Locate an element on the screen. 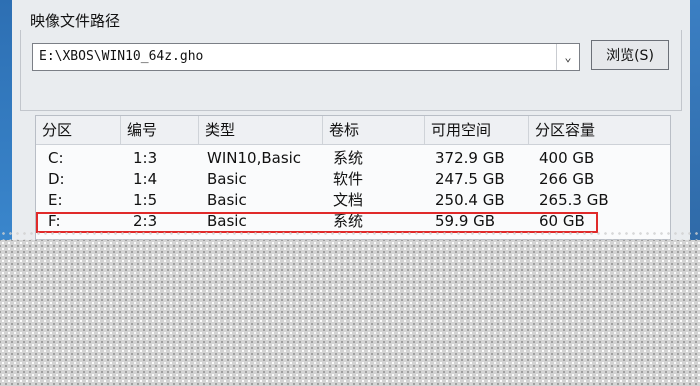 This screenshot has width=700, height=386. cell-capacity: 265.3 GB is located at coordinates (574, 200).